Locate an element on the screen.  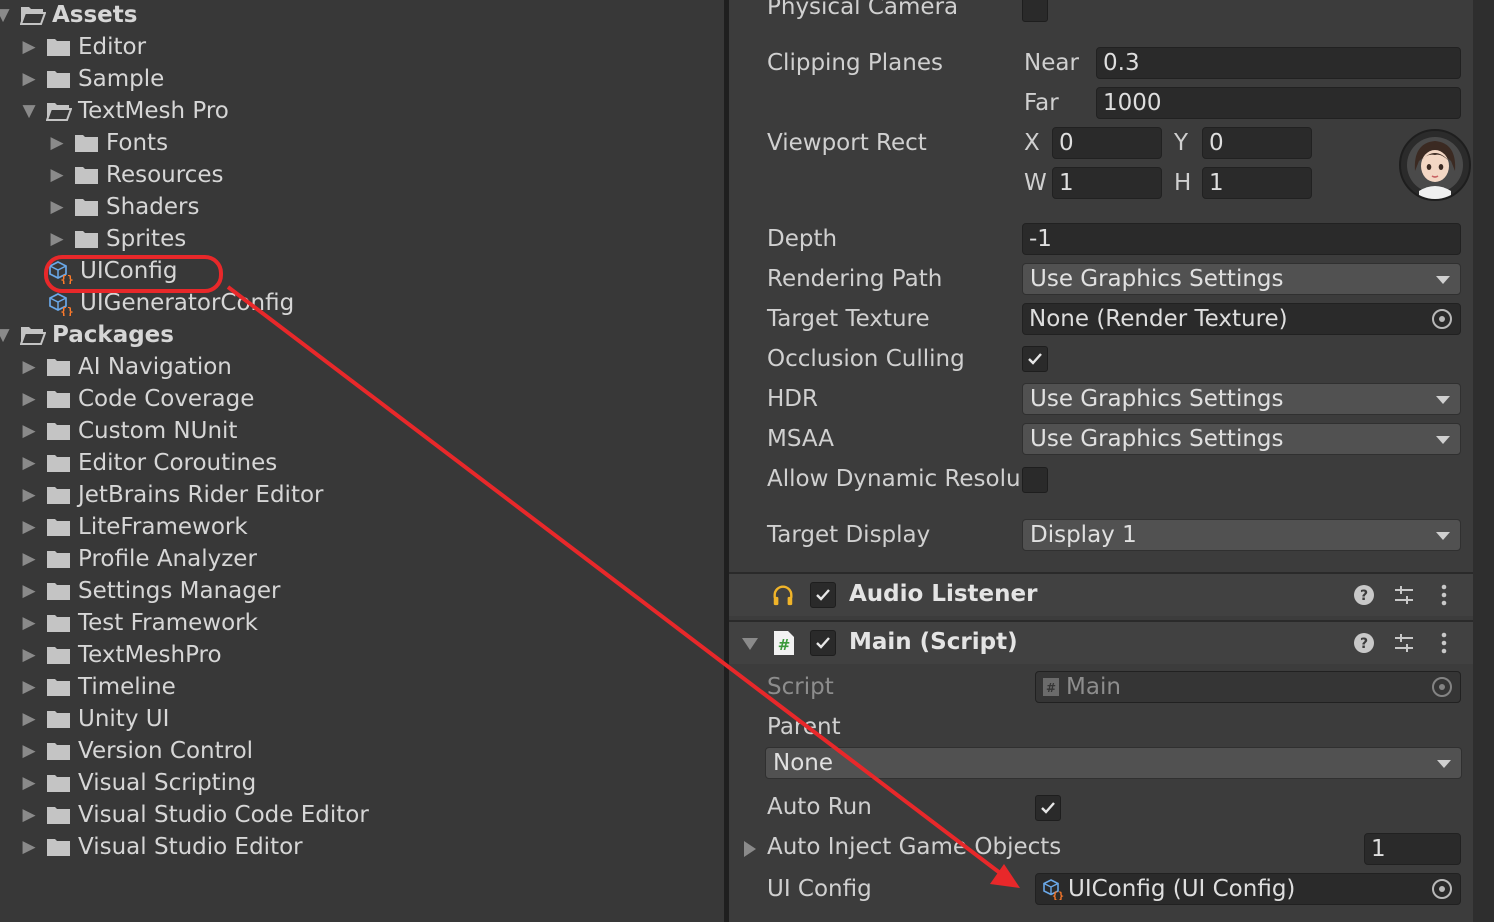
tree-item: ▶ Profile Analyzer is located at coordinates (138, 559).